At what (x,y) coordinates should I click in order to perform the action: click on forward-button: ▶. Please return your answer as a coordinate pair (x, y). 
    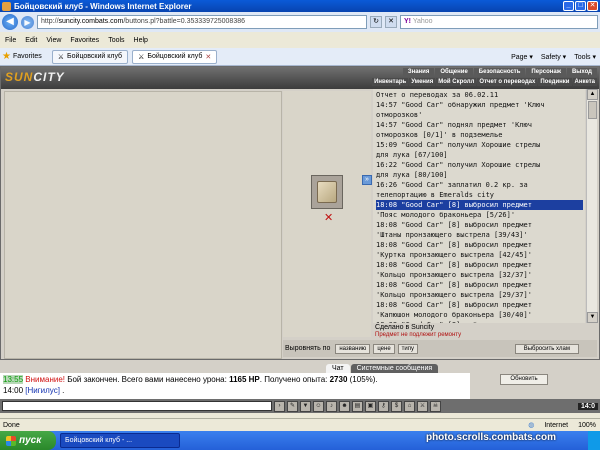
    Looking at the image, I should click on (27, 22).